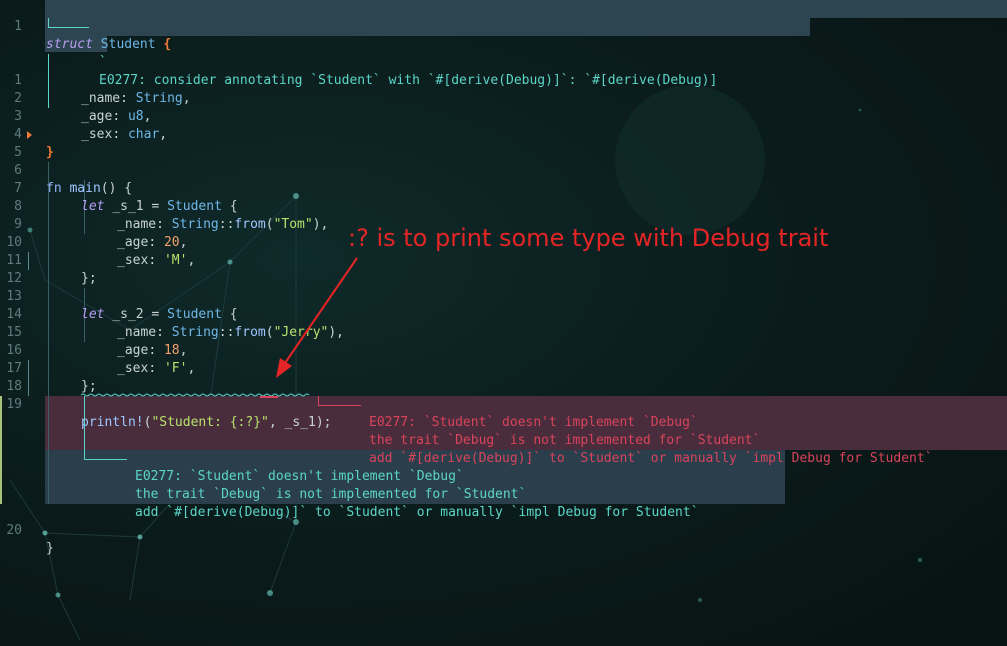  I want to click on code-line: 13 let _s_2 = Student {, so click(118, 296).